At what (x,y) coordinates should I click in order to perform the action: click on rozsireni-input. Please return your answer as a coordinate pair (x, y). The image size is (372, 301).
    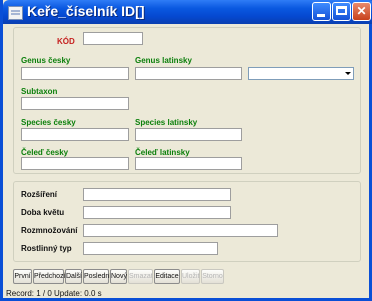
    Looking at the image, I should click on (157, 194).